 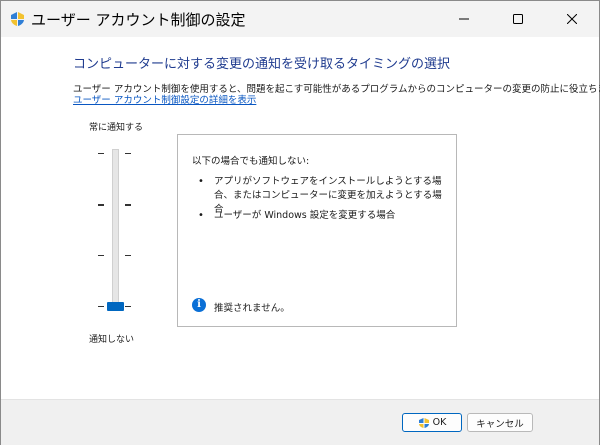 What do you see at coordinates (116, 128) in the screenshot?
I see `slider-top-label: 常に通知する` at bounding box center [116, 128].